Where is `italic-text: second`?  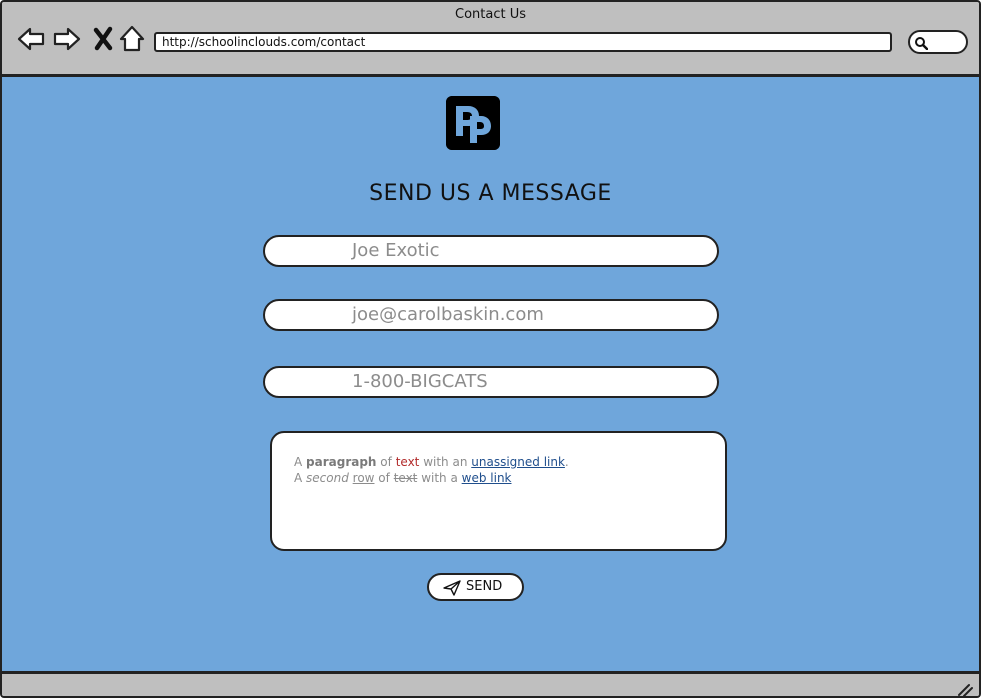 italic-text: second is located at coordinates (327, 478).